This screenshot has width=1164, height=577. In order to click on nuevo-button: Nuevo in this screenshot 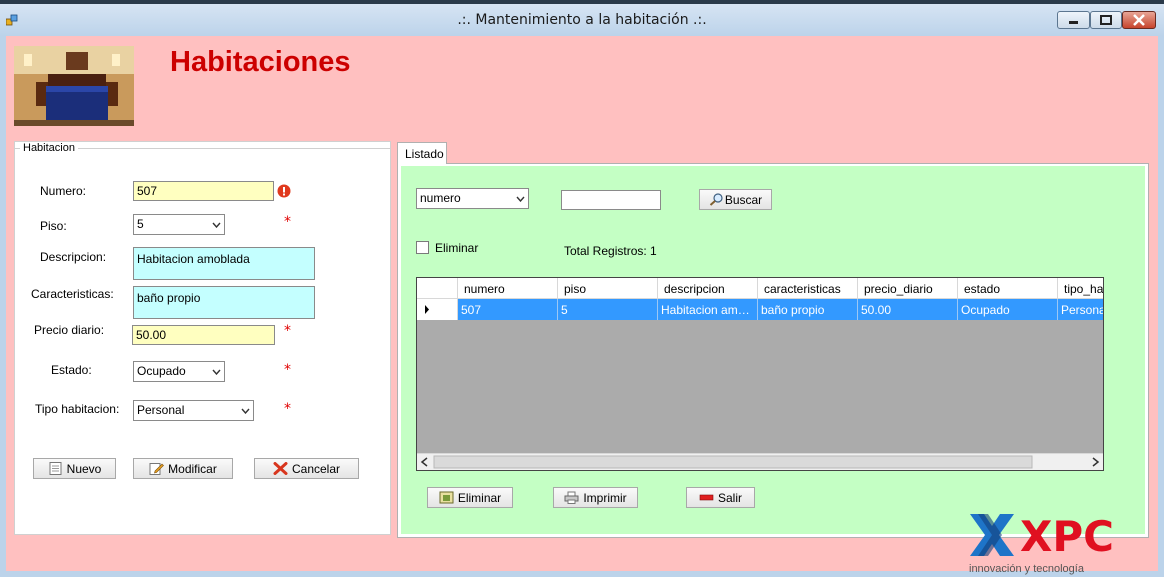, I will do `click(74, 468)`.